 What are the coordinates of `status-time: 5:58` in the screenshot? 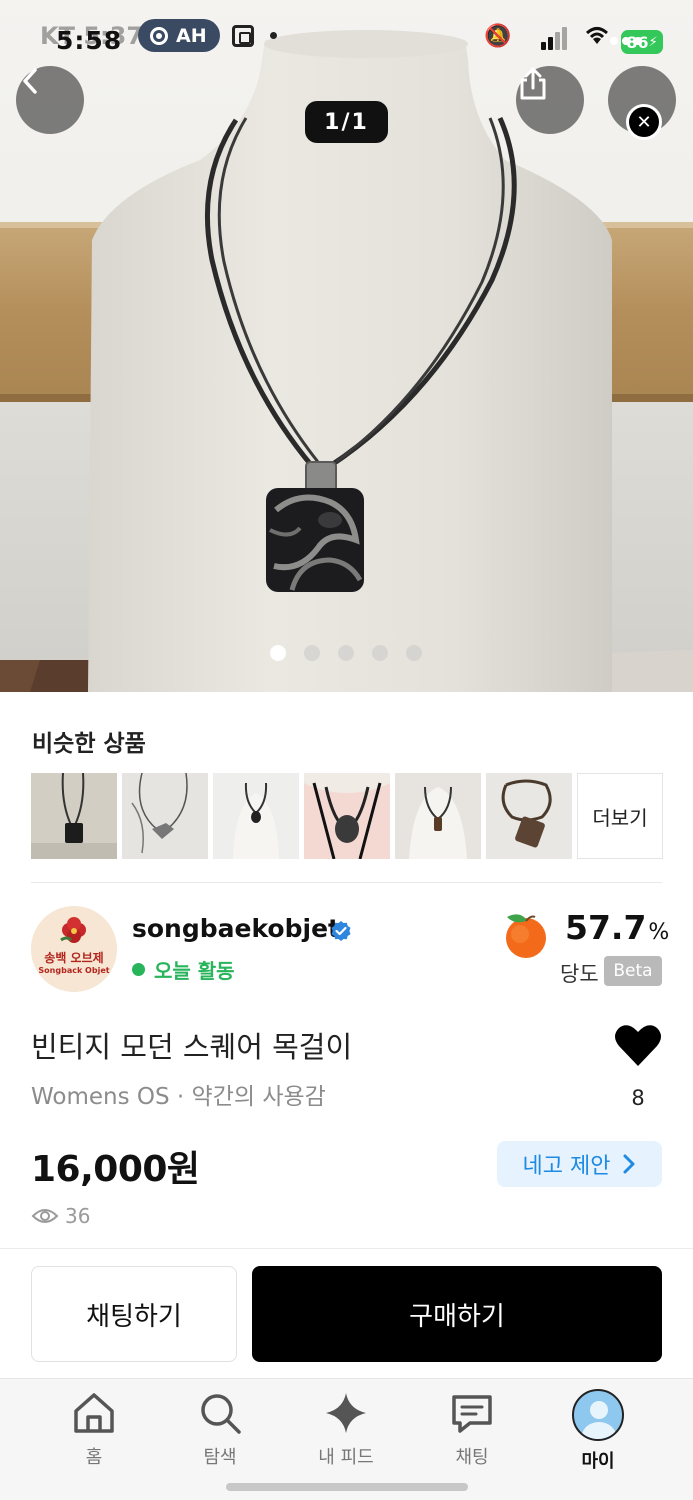 It's located at (89, 40).